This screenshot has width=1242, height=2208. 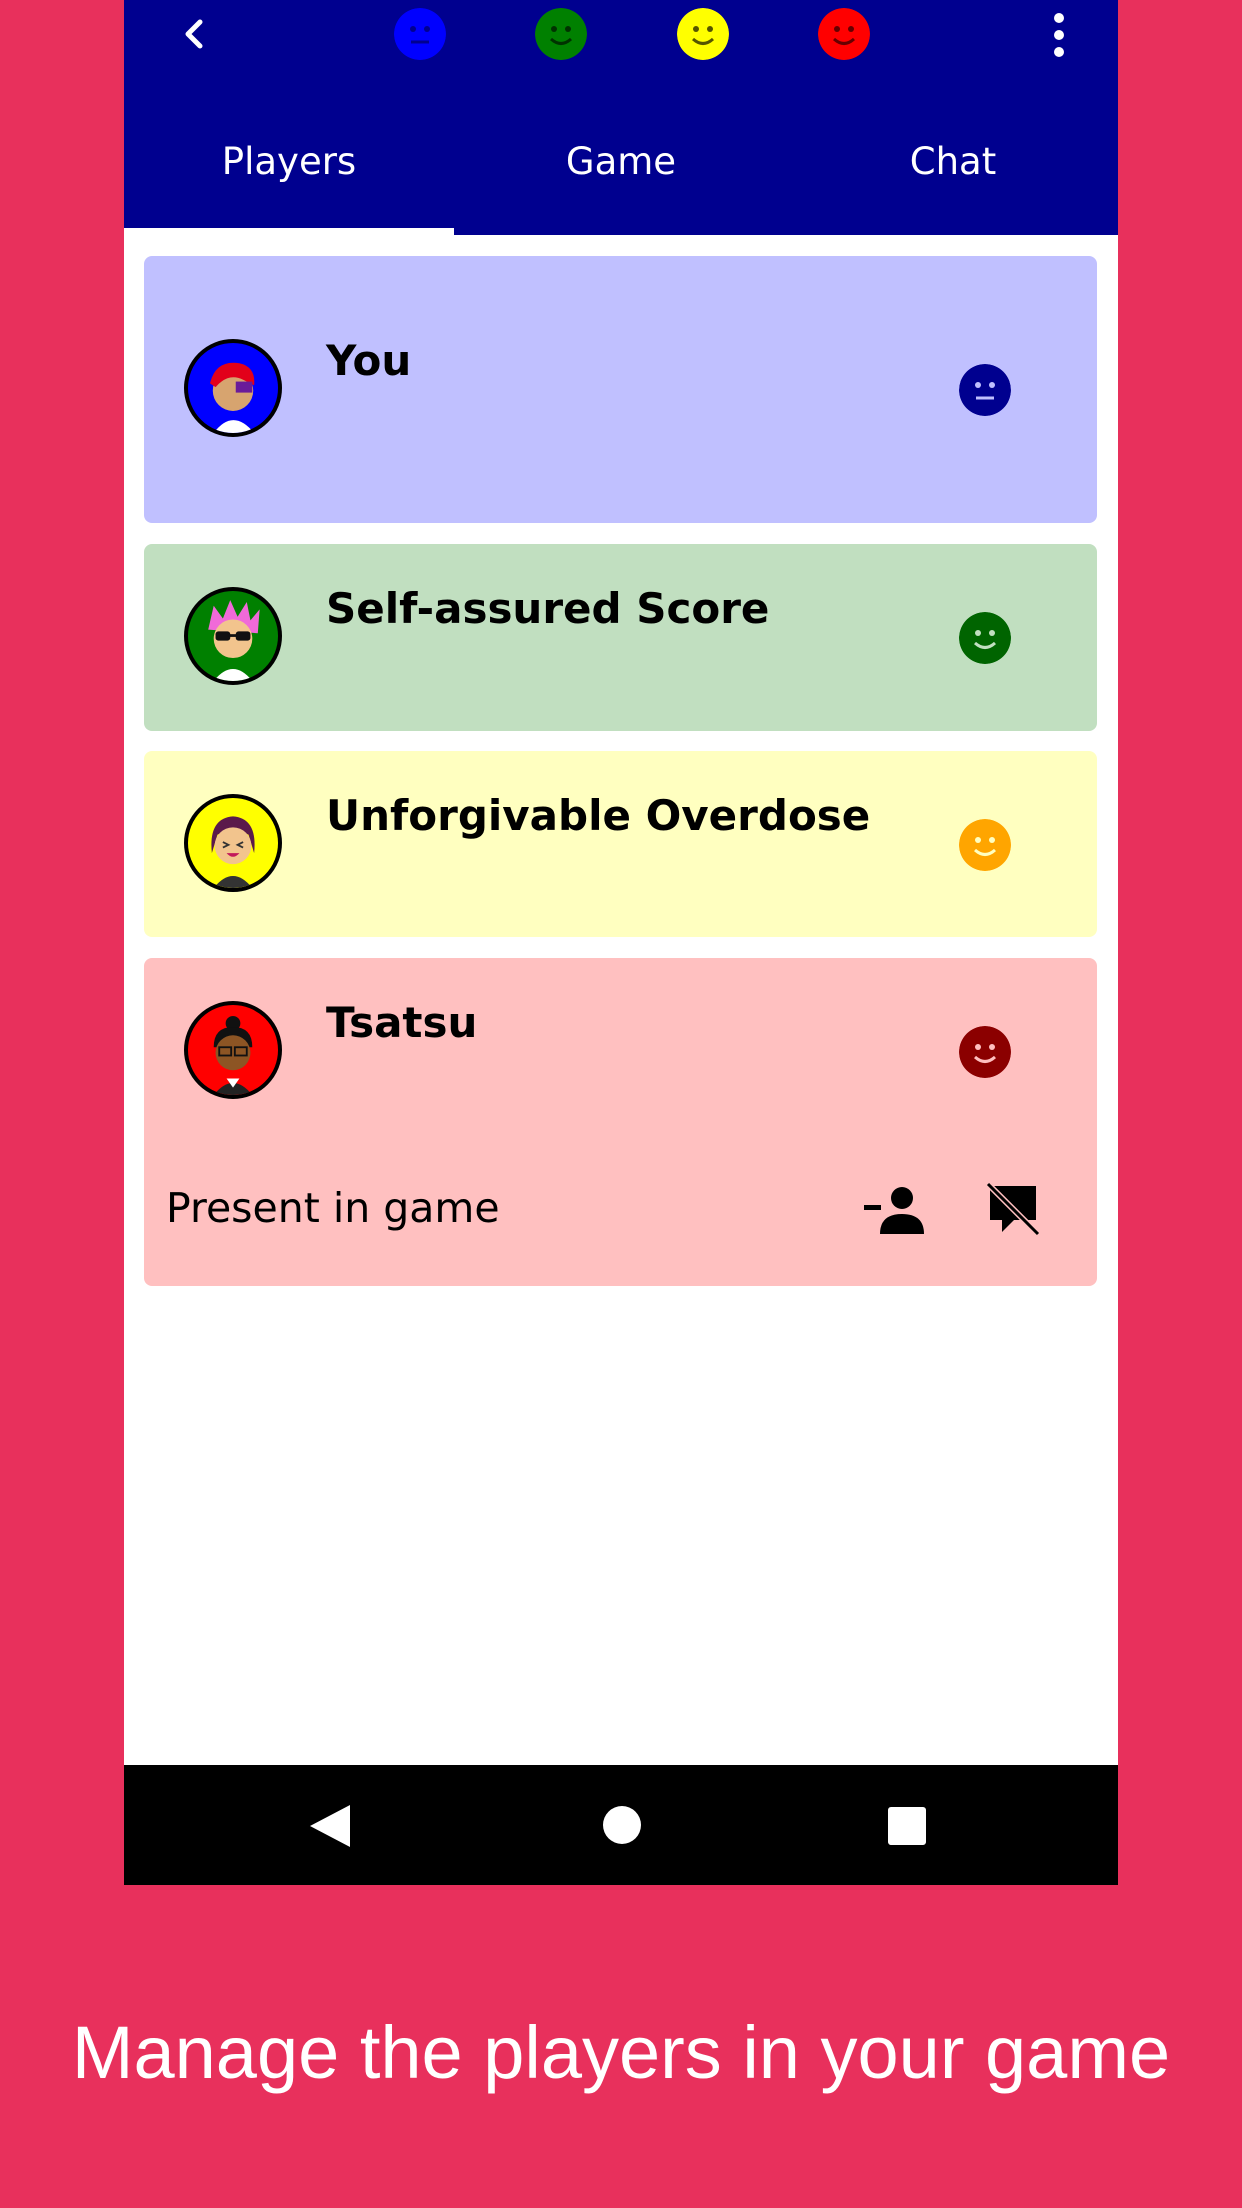 What do you see at coordinates (561, 34) in the screenshot?
I see `green-player-smile-face-icon` at bounding box center [561, 34].